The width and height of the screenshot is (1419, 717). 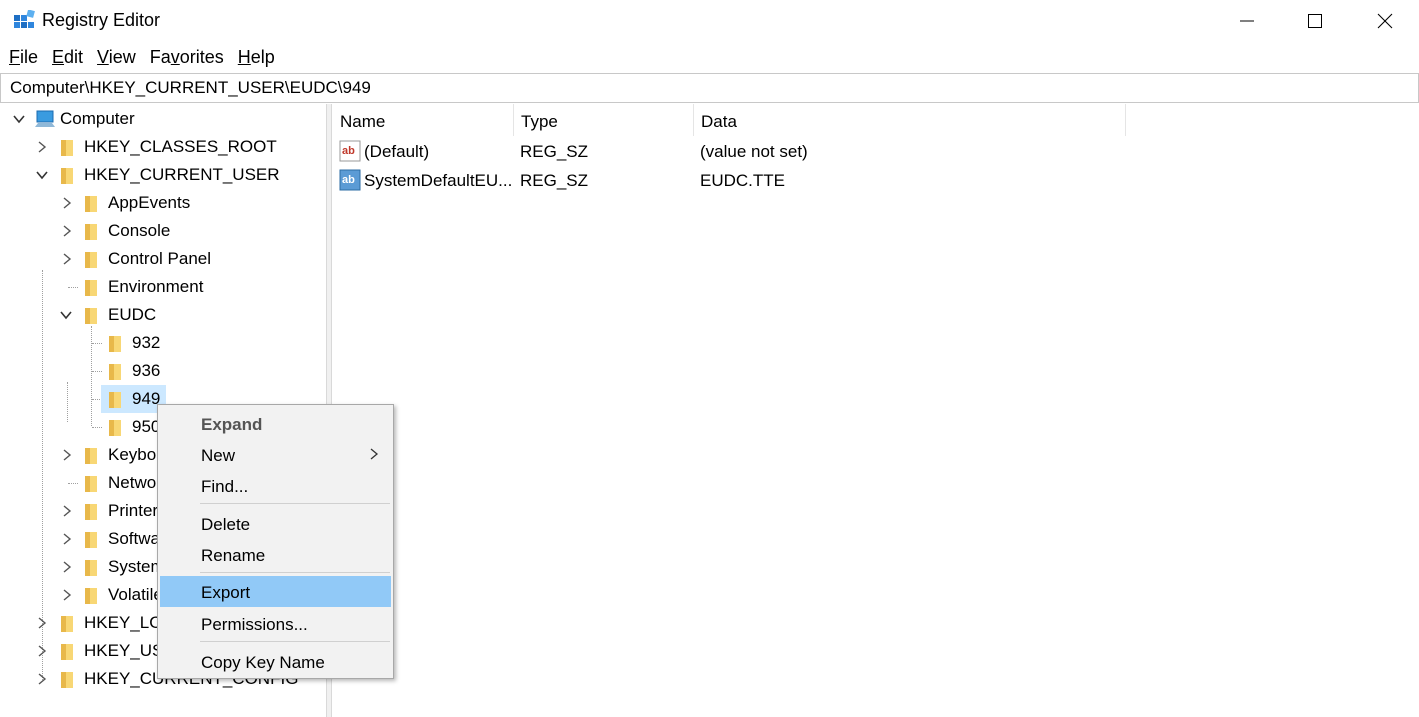 What do you see at coordinates (604, 120) in the screenshot?
I see `column-header-type: Type` at bounding box center [604, 120].